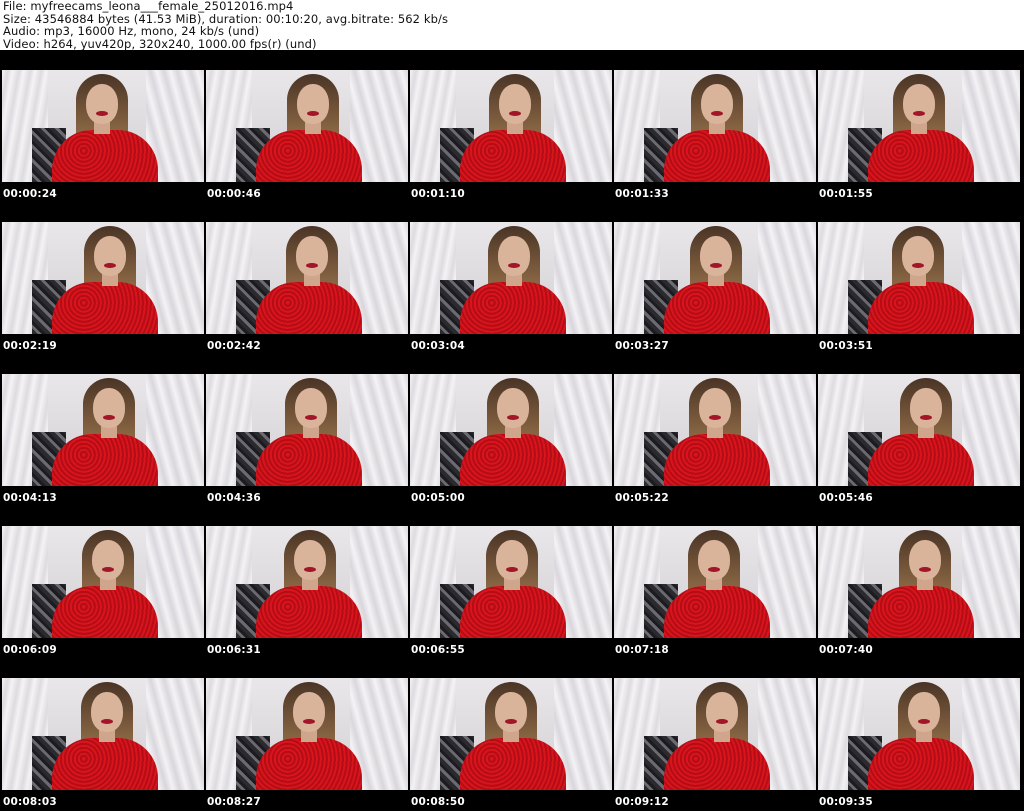  Describe the element at coordinates (234, 802) in the screenshot. I see `timestamp-label: 00:08:27` at that location.